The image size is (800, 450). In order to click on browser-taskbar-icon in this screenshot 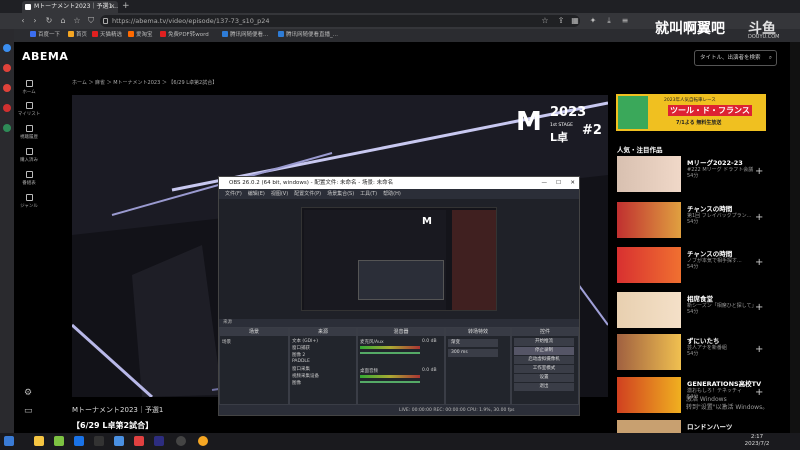, I will do `click(203, 441)`.